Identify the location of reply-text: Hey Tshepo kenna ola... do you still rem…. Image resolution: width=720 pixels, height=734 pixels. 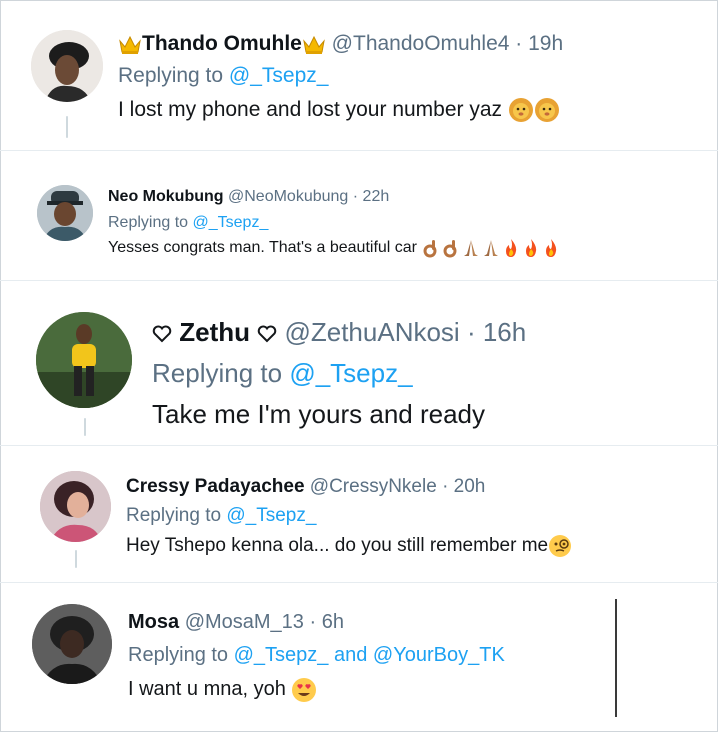
(337, 545).